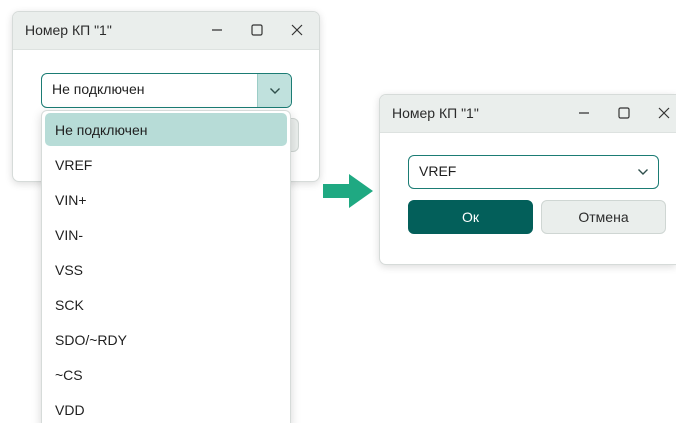 The image size is (676, 423). I want to click on dropdown-item-sdo-rdy: SDO/~RDY, so click(166, 339).